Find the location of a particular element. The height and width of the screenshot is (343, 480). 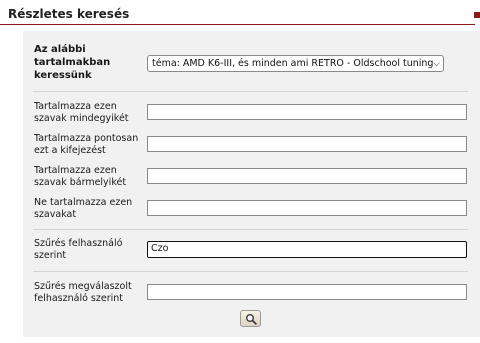

replied-user-input is located at coordinates (307, 292).